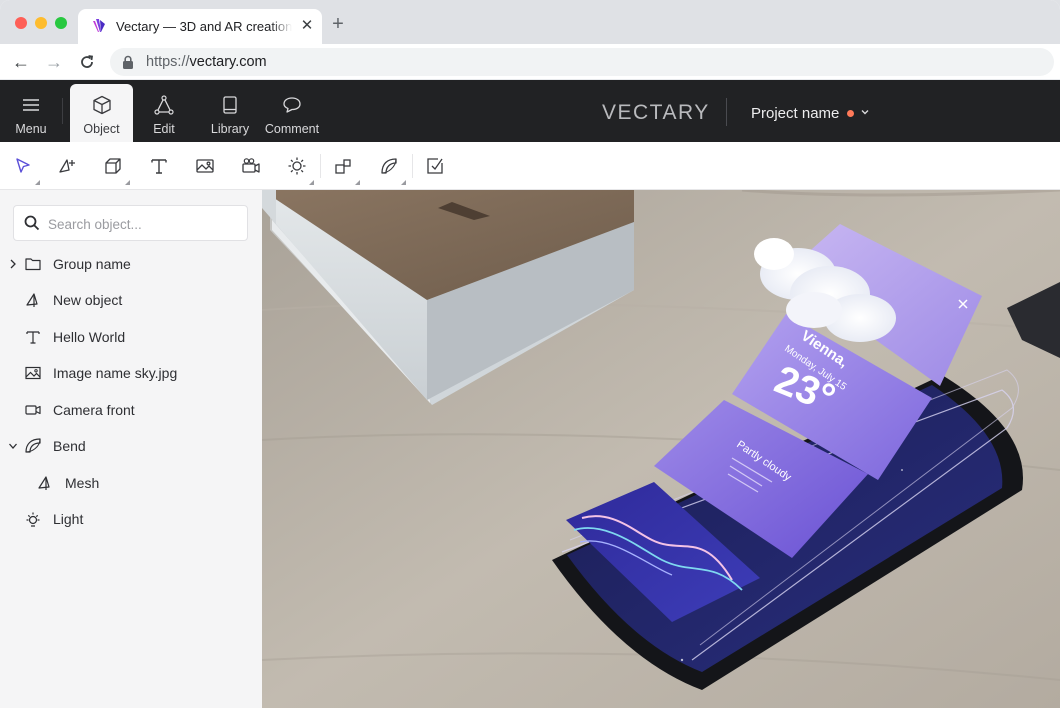  What do you see at coordinates (88, 300) in the screenshot?
I see `tree-item-label: New object` at bounding box center [88, 300].